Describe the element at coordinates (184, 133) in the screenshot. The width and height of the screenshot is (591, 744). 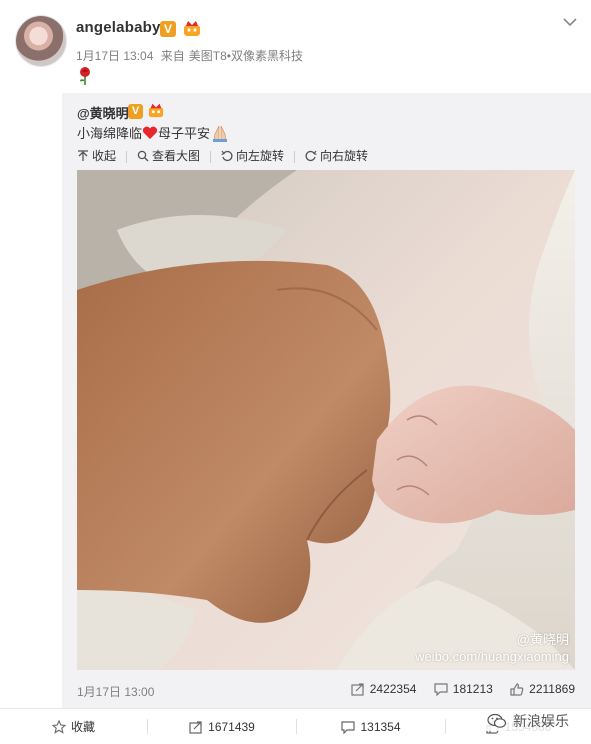
I see `repost-text-part2: 母子平安` at that location.